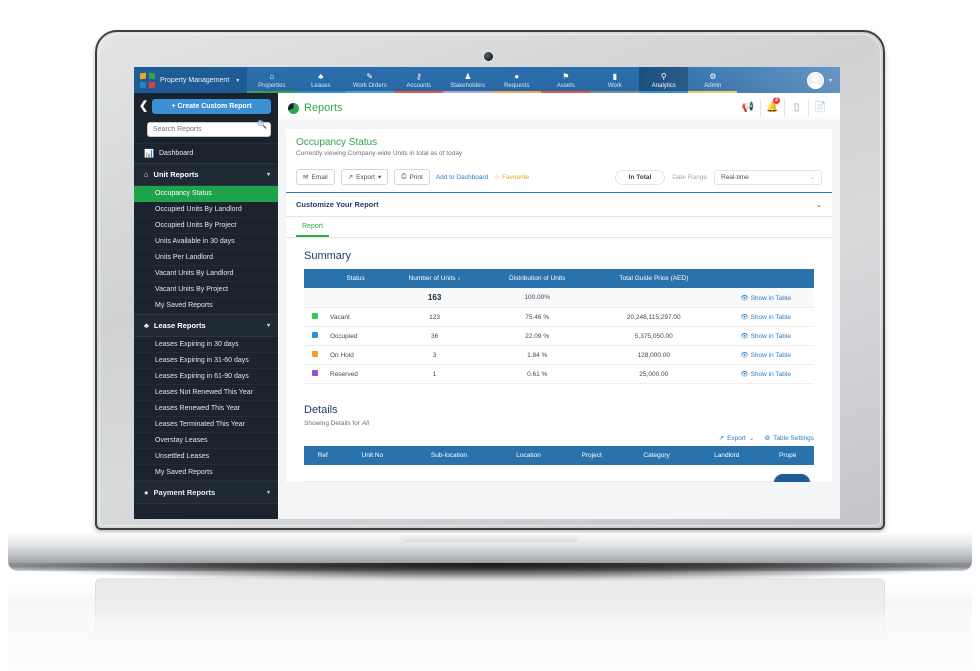 This screenshot has width=980, height=671. What do you see at coordinates (206, 258) in the screenshot?
I see `sidebar-item-units-per-landlord: Units Per Landlord` at bounding box center [206, 258].